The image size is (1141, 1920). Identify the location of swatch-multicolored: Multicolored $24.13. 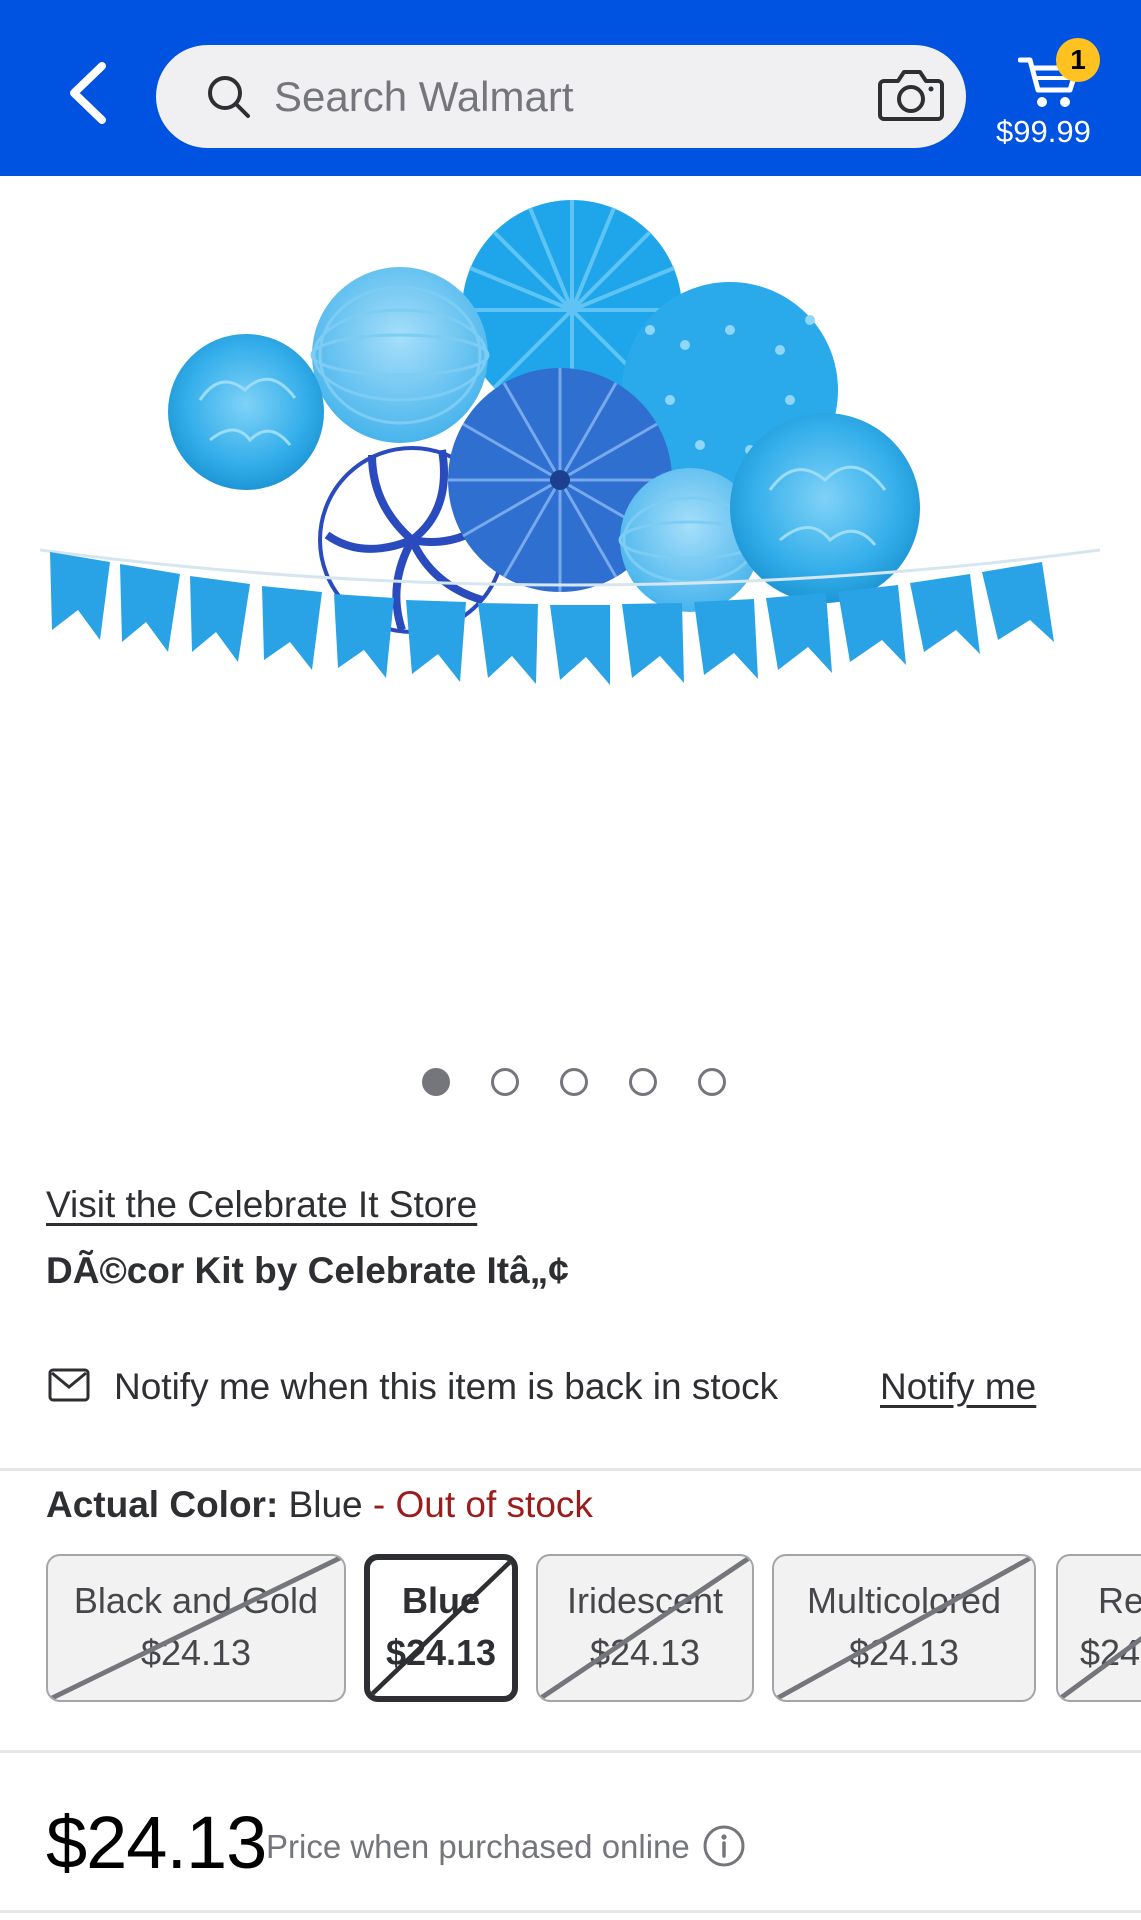
(904, 1628).